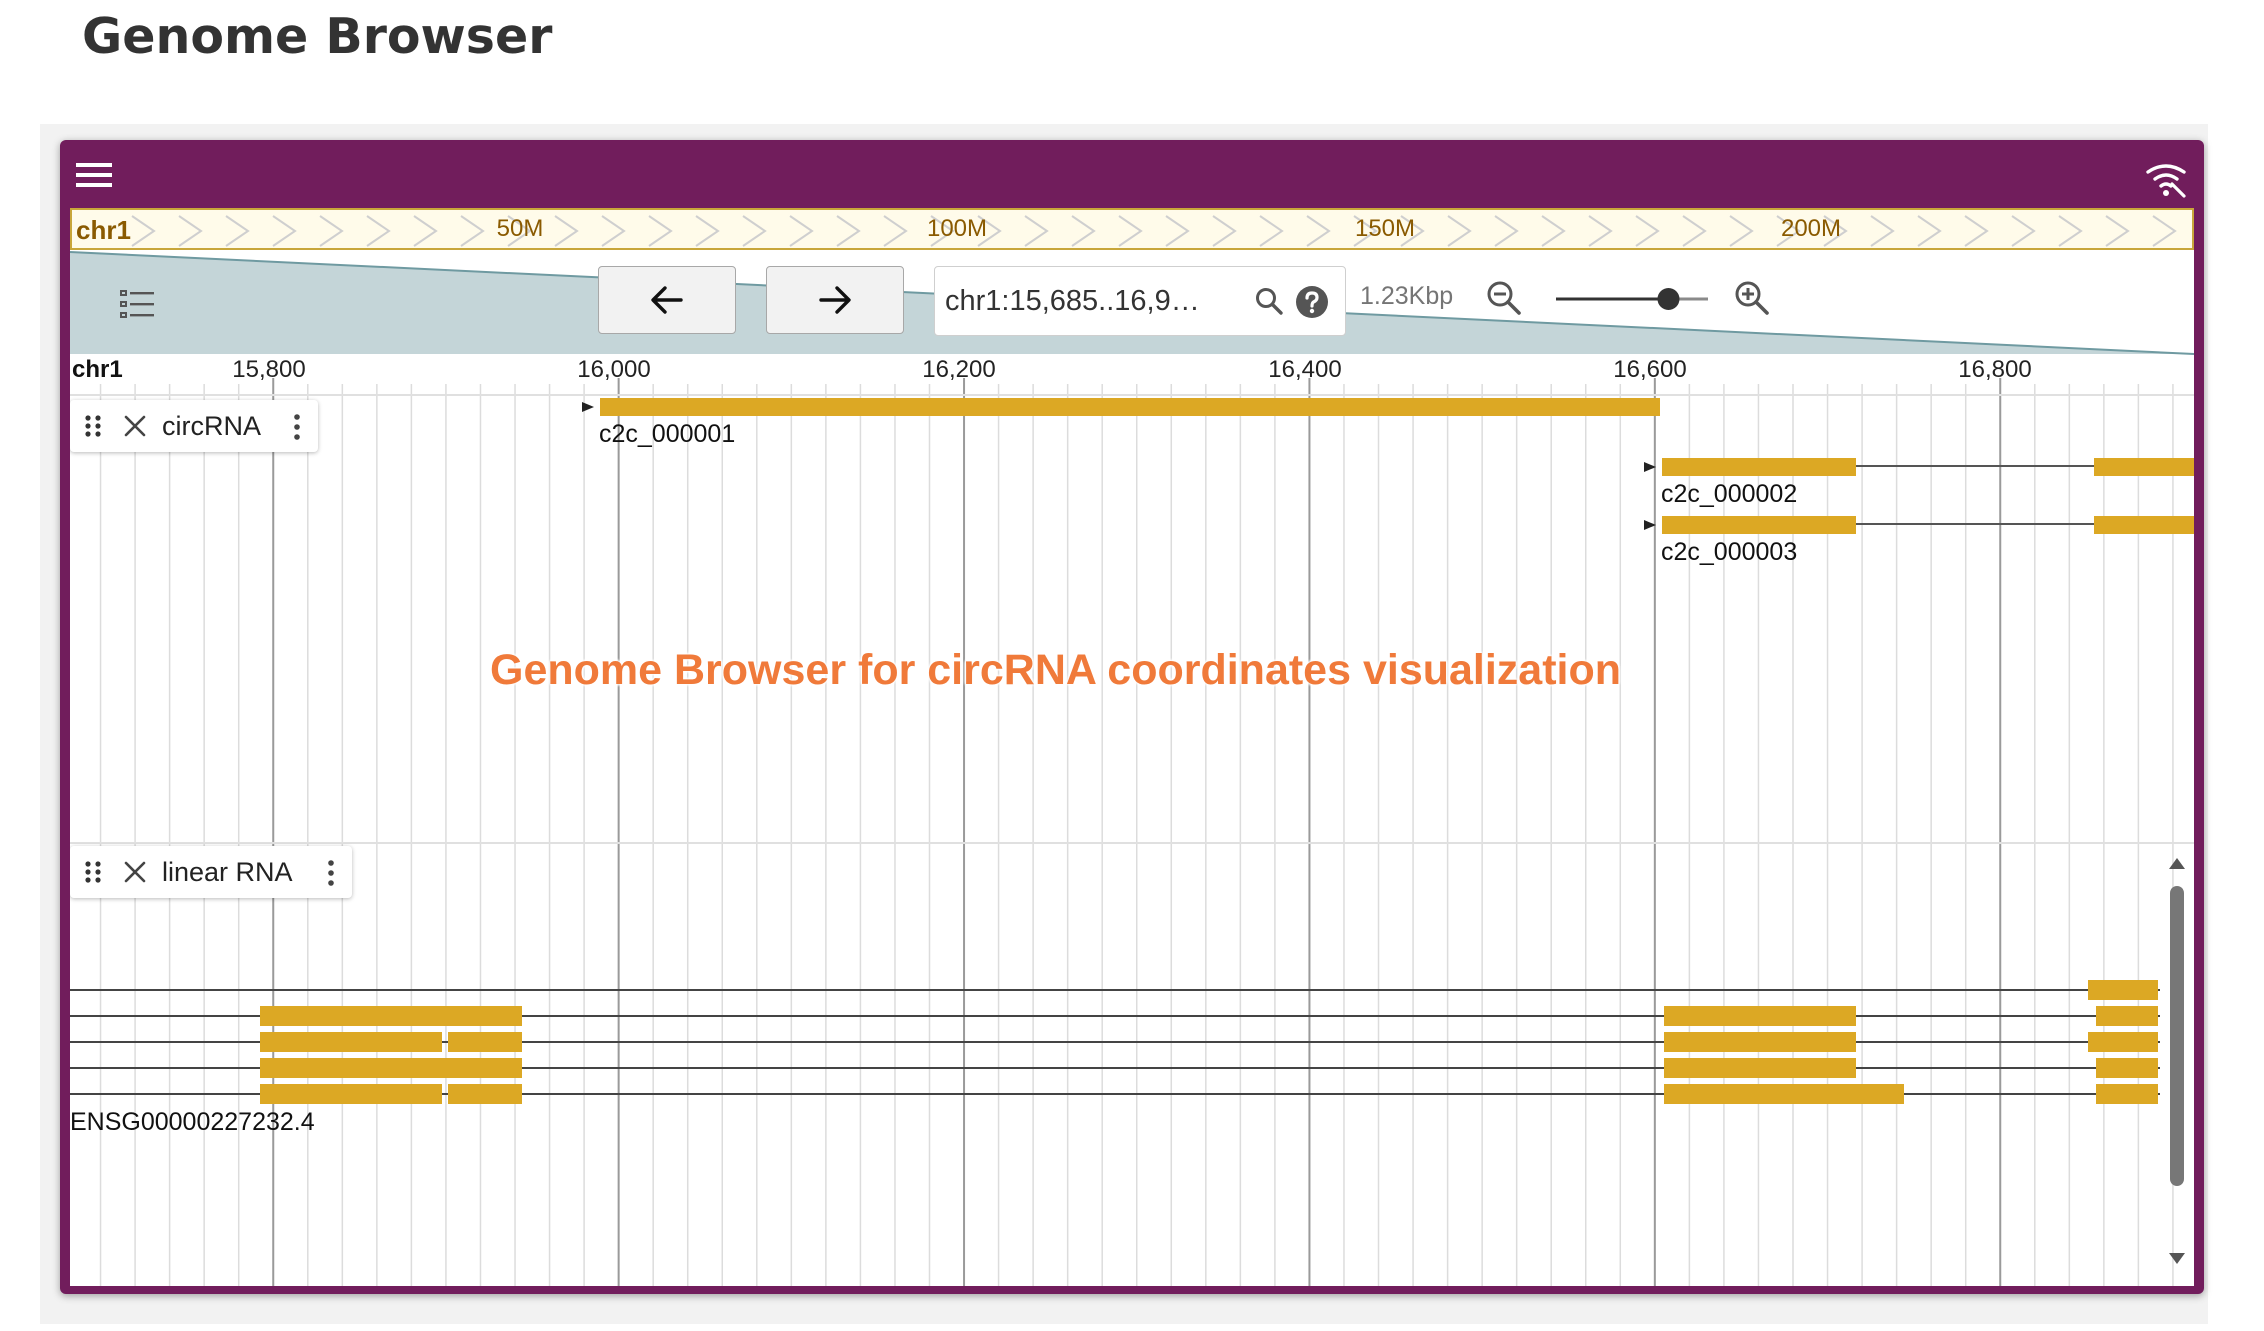  I want to click on location-input, so click(1090, 301).